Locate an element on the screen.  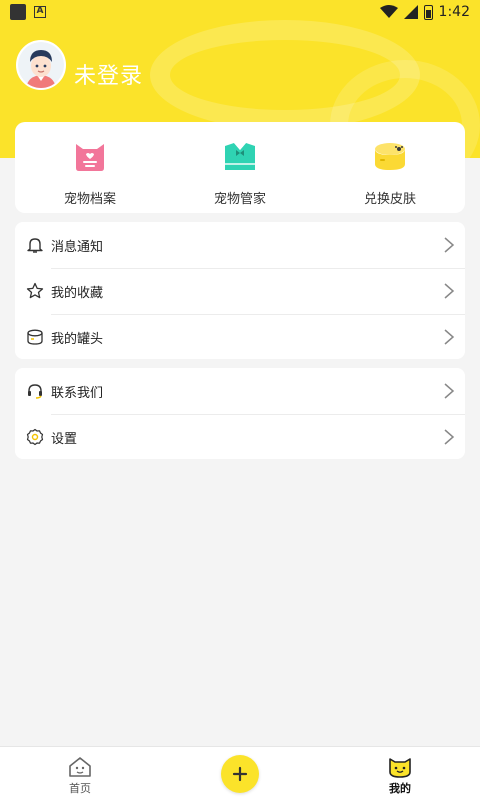
menu-label: 联系我们 is located at coordinates (77, 393).